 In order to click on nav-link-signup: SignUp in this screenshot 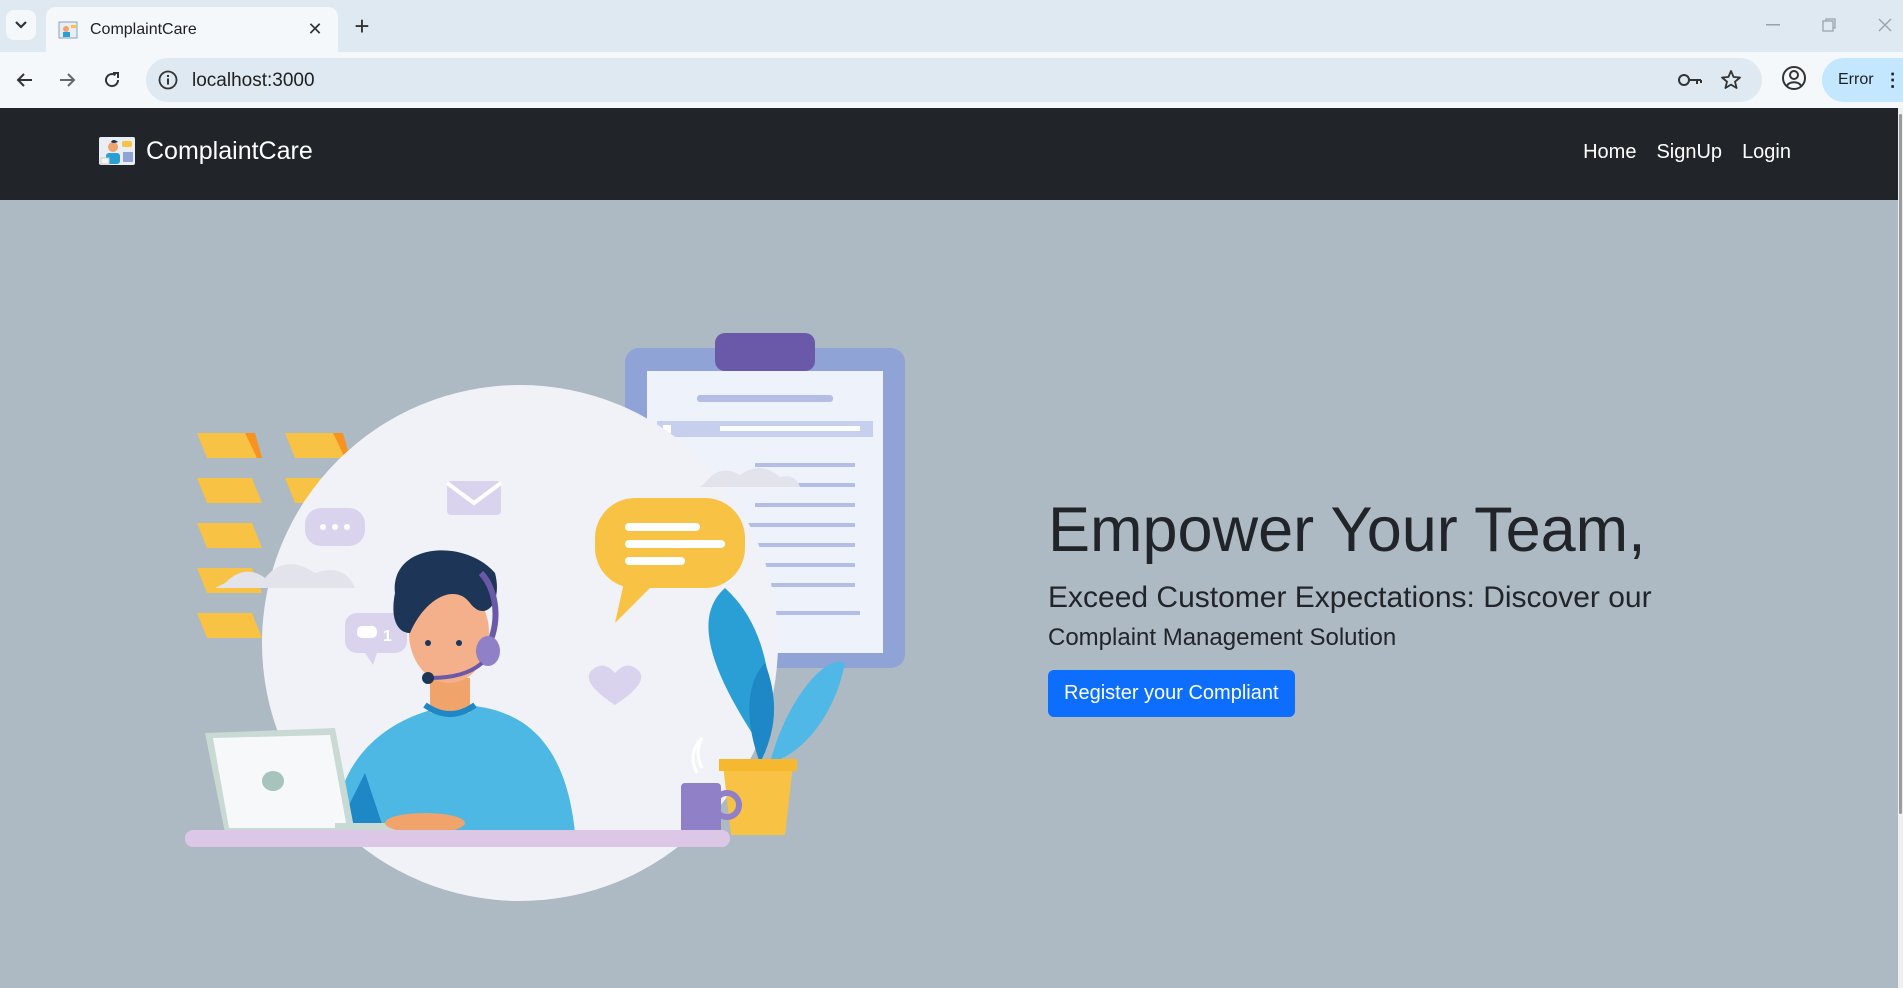, I will do `click(1689, 152)`.